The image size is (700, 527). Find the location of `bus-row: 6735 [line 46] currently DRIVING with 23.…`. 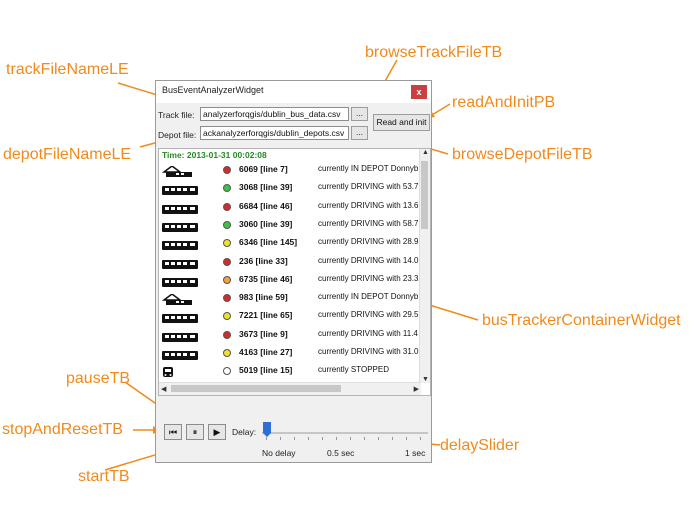

bus-row: 6735 [line 46] currently DRIVING with 23.… is located at coordinates (290, 280).